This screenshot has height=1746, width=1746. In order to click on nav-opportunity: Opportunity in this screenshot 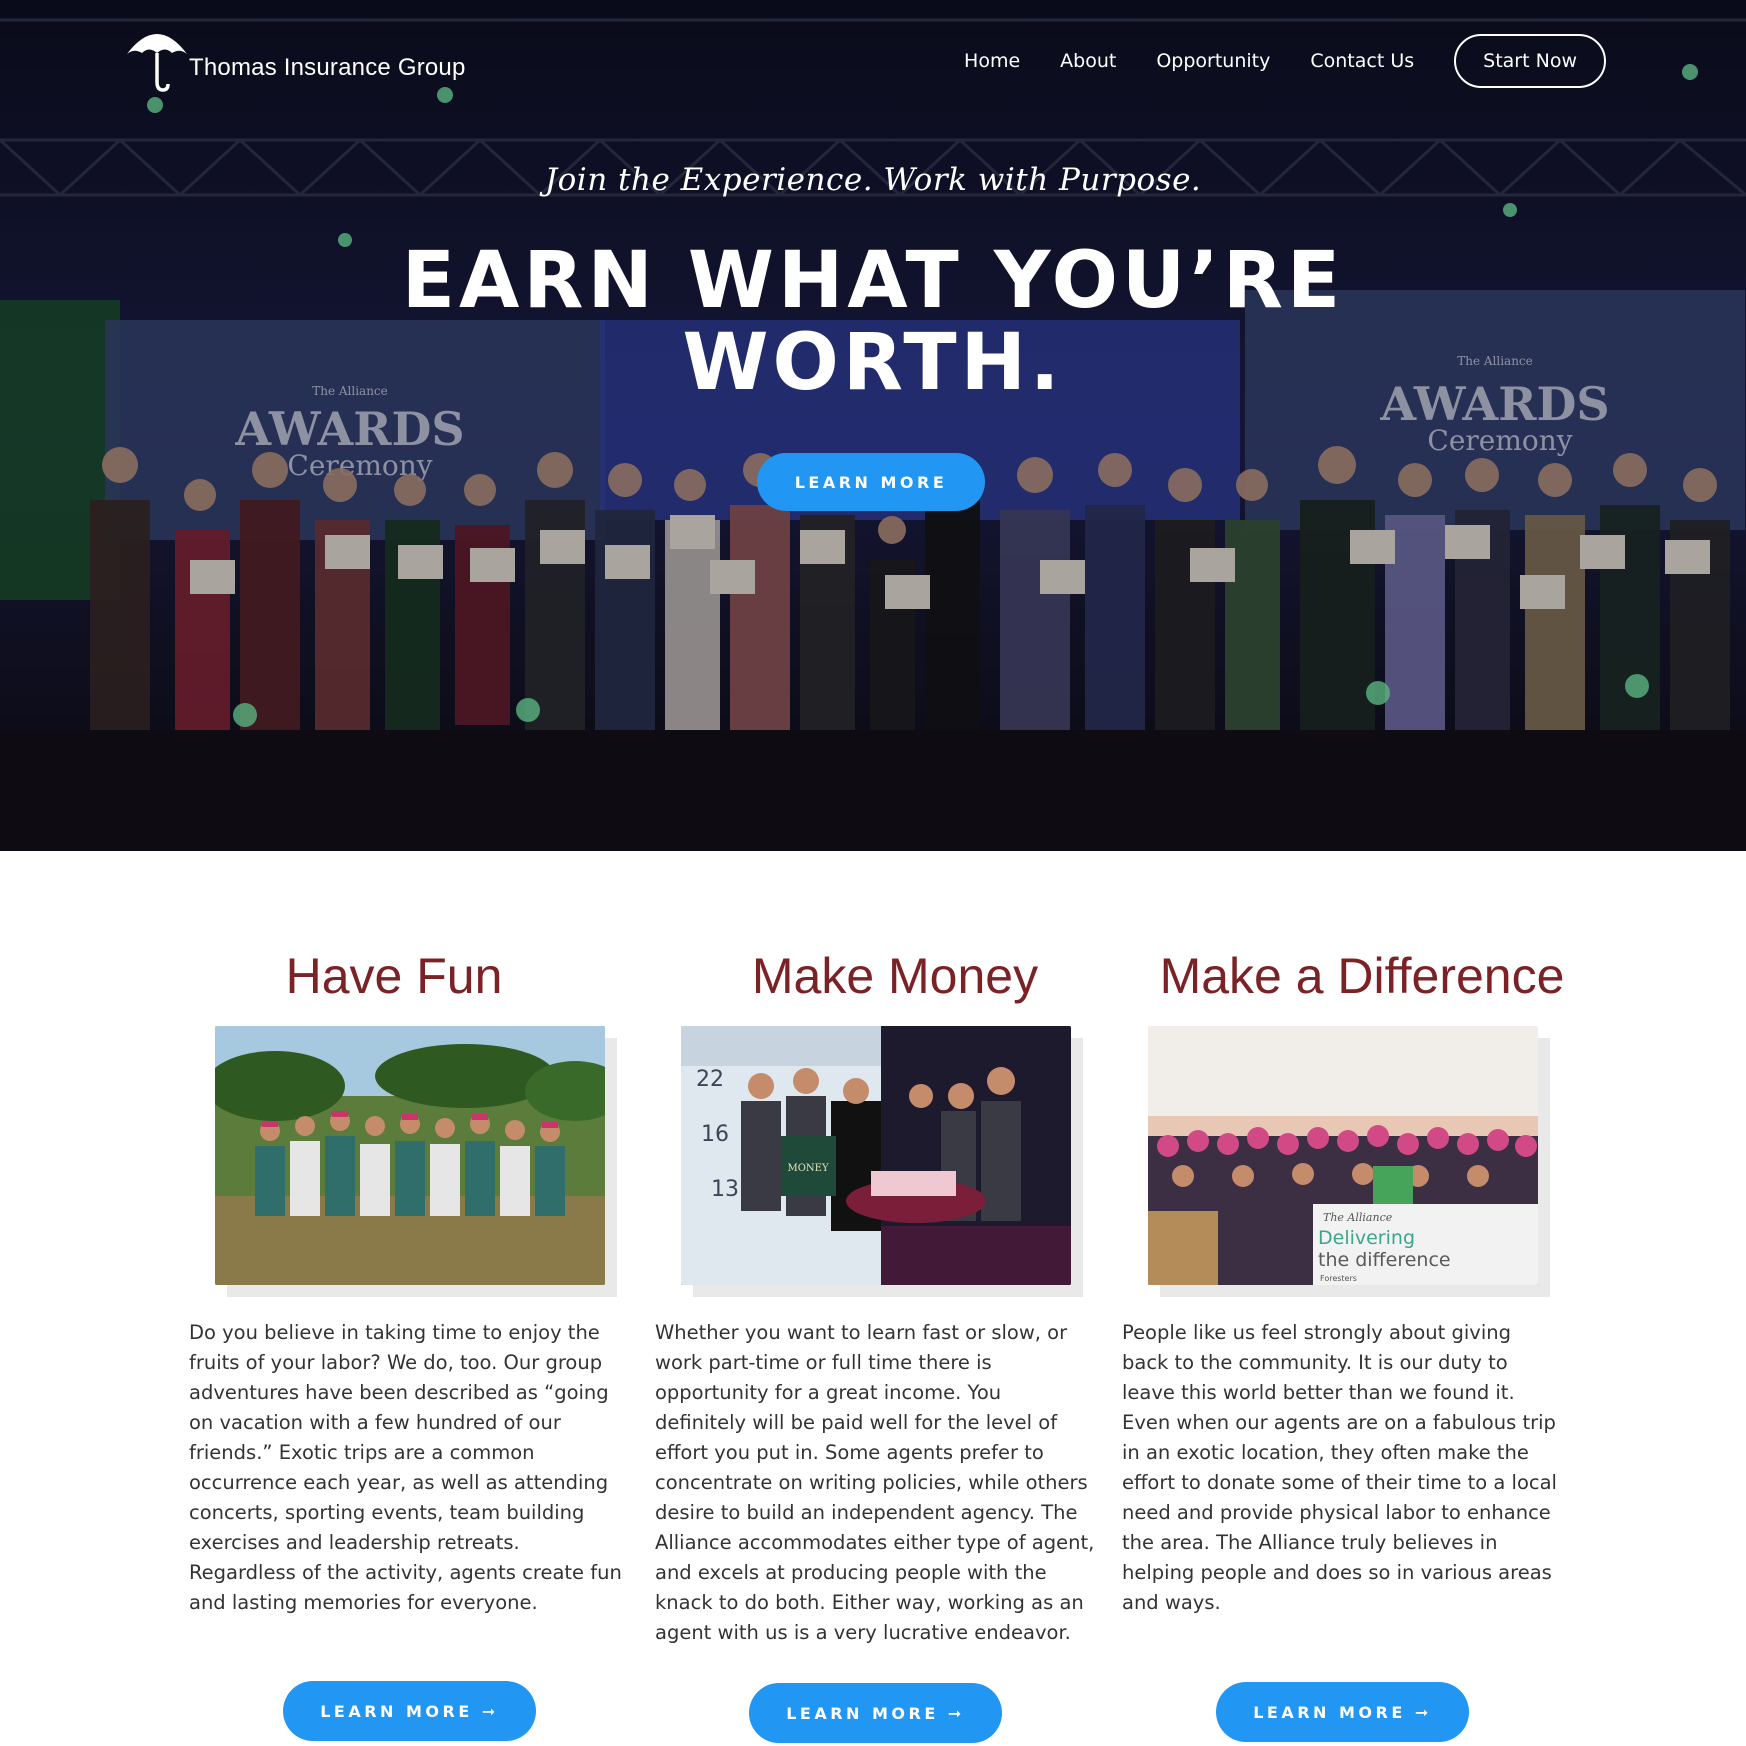, I will do `click(1213, 61)`.